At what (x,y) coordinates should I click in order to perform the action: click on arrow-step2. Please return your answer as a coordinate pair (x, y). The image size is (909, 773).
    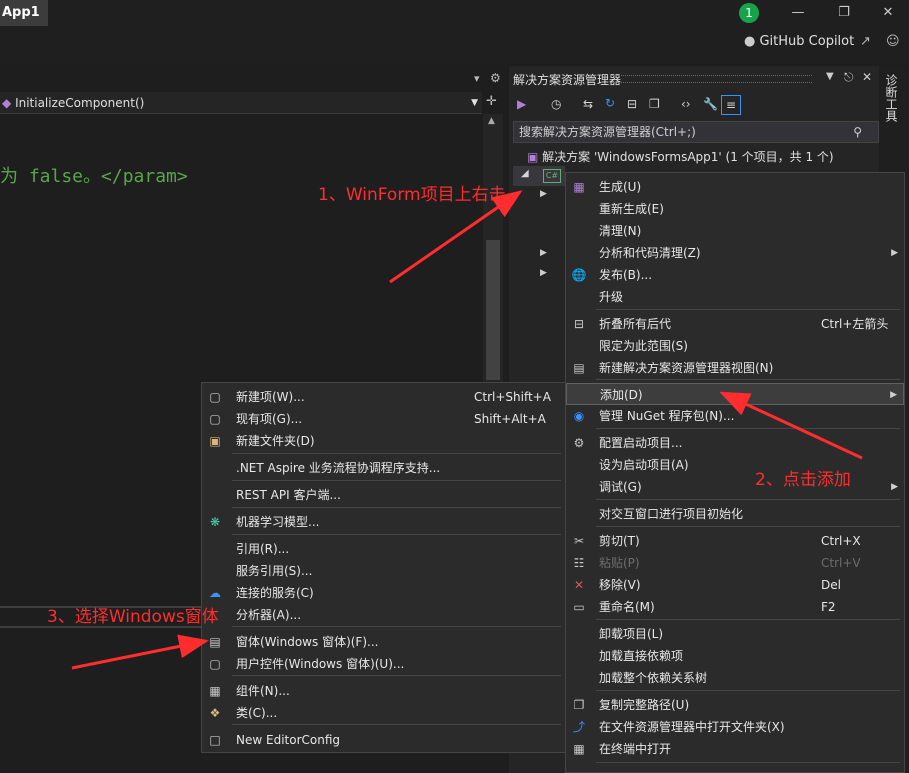
    Looking at the image, I should click on (791, 425).